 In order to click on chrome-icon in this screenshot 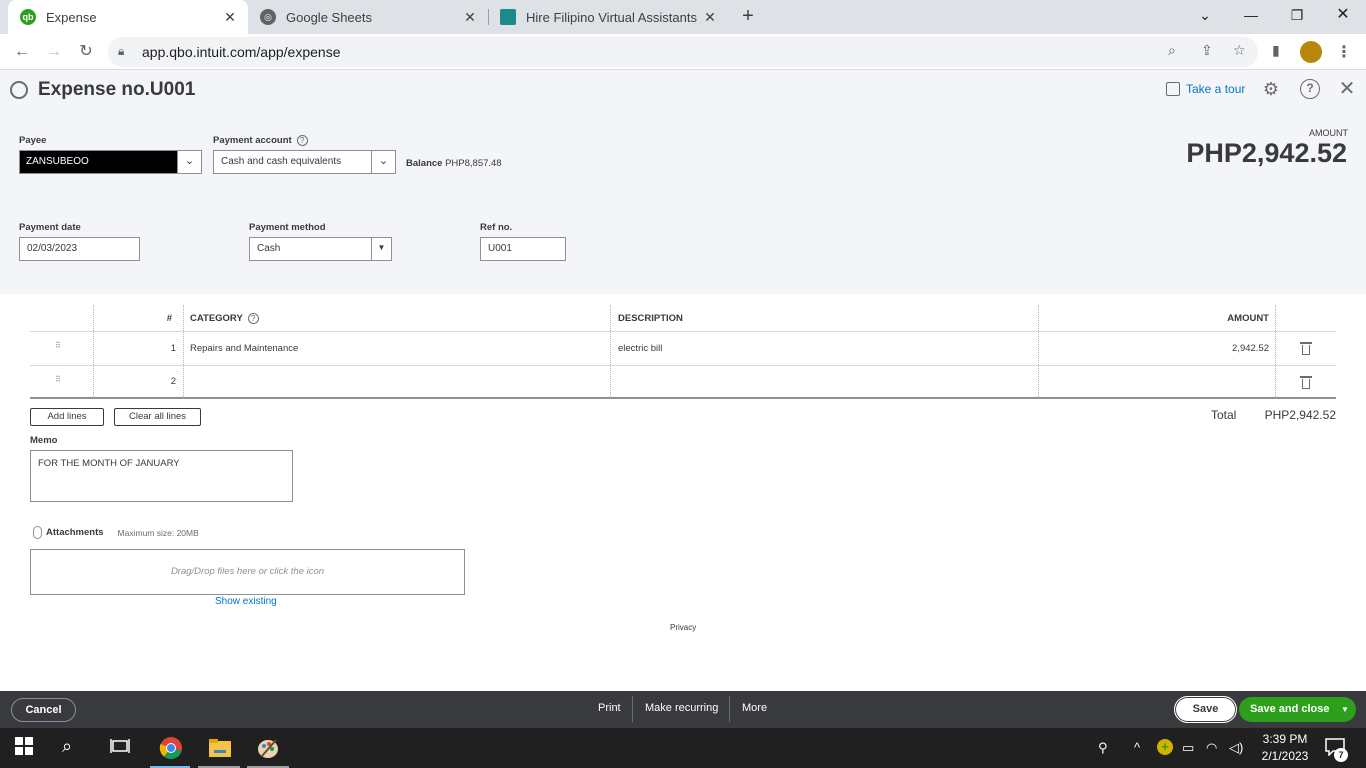, I will do `click(171, 748)`.